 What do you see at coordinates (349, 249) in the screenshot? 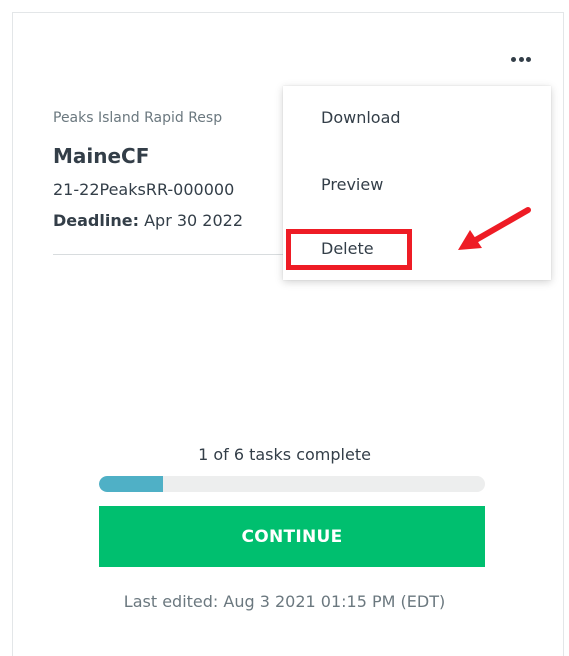
I see `annotation-highlight-box` at bounding box center [349, 249].